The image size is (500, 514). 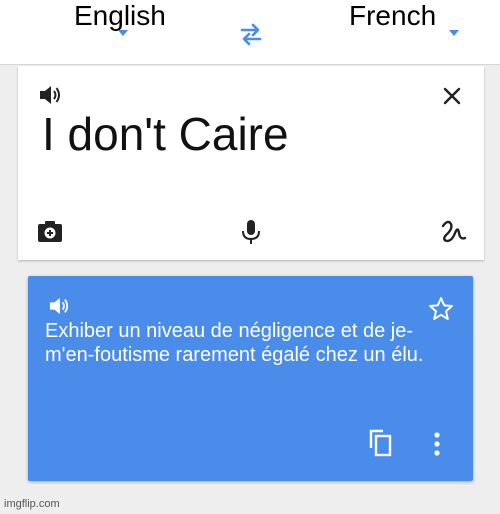 I want to click on camera-icon, so click(x=50, y=231).